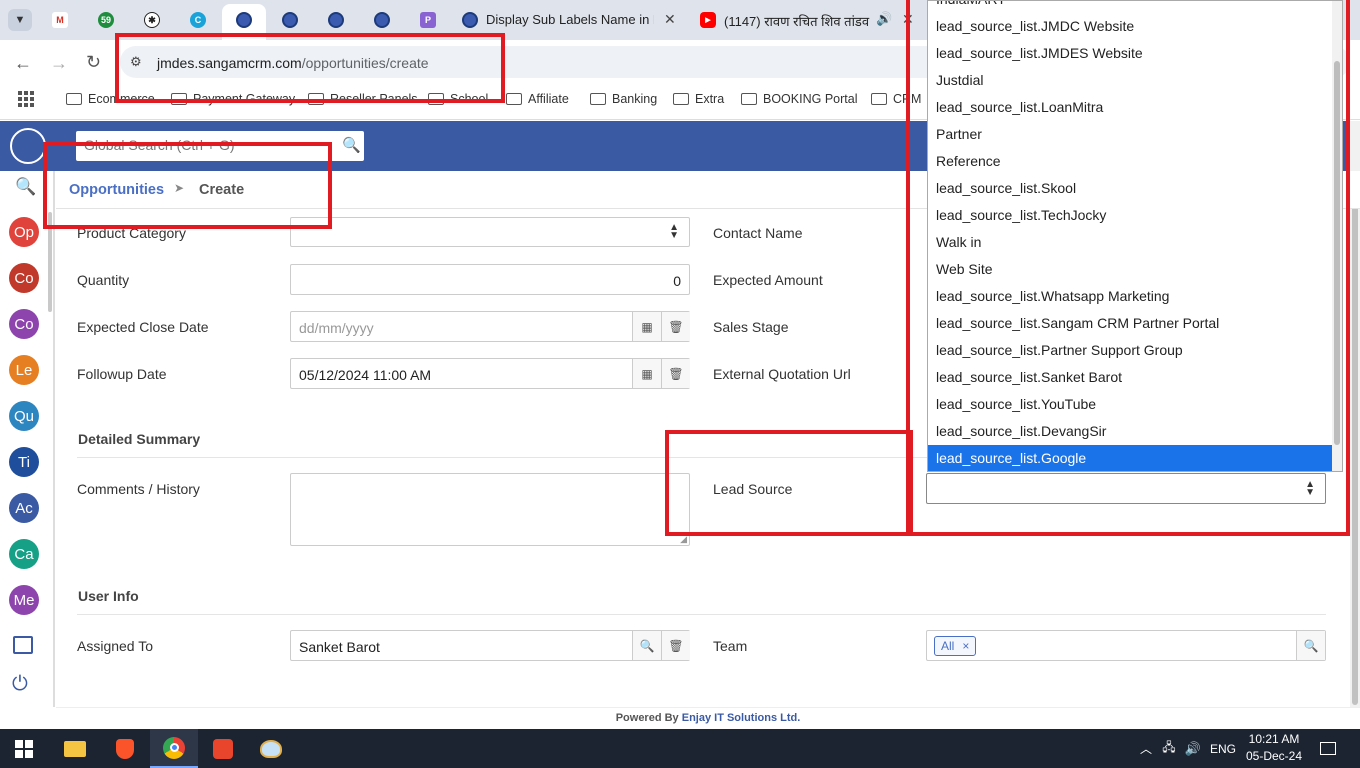  I want to click on notifications-icon, so click(1328, 748).